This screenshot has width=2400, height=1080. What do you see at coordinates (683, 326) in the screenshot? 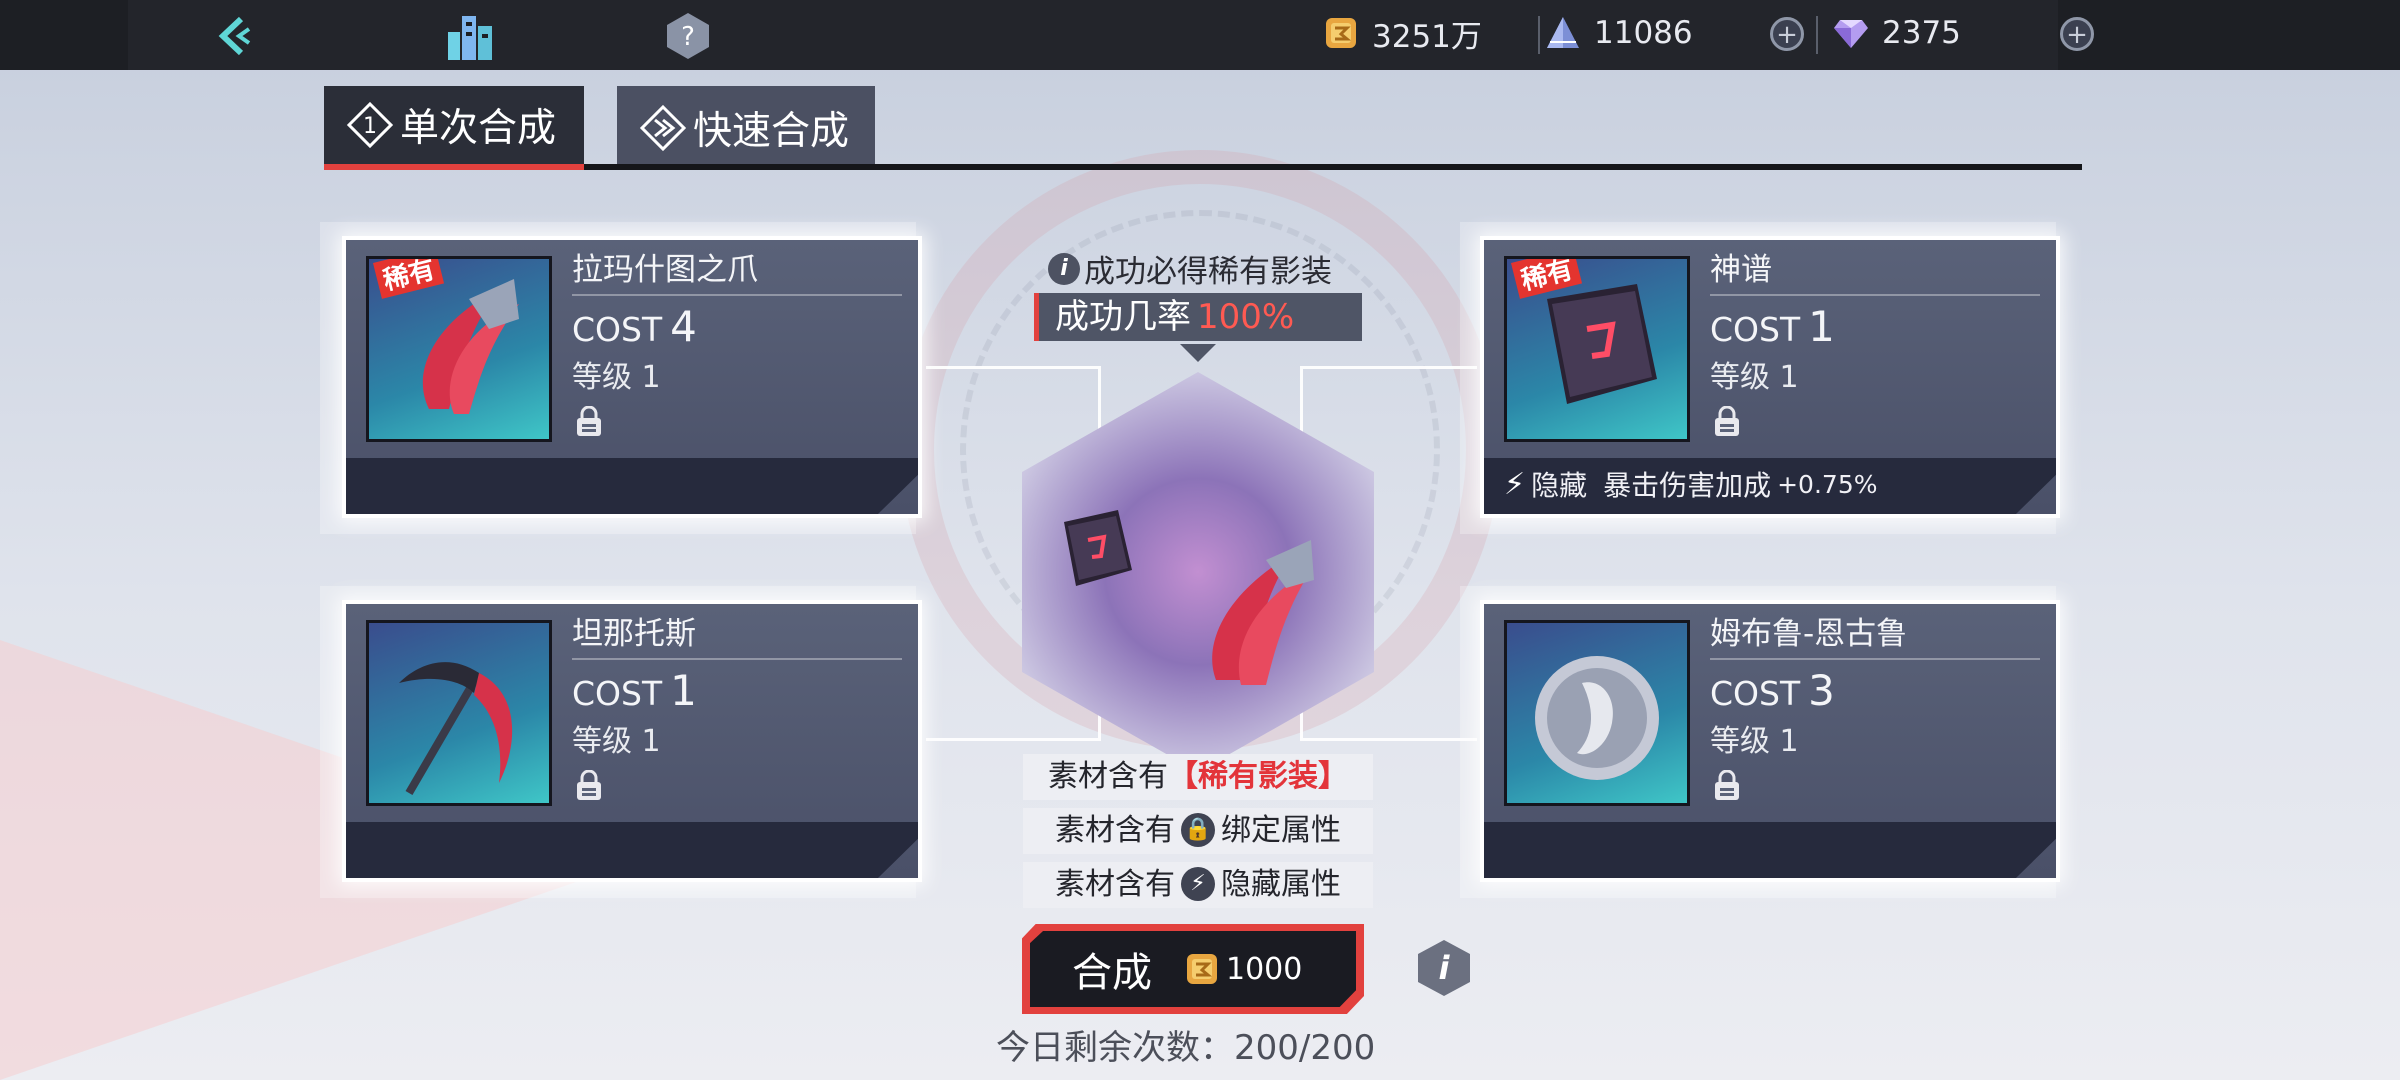
I see `cost-value: 4` at bounding box center [683, 326].